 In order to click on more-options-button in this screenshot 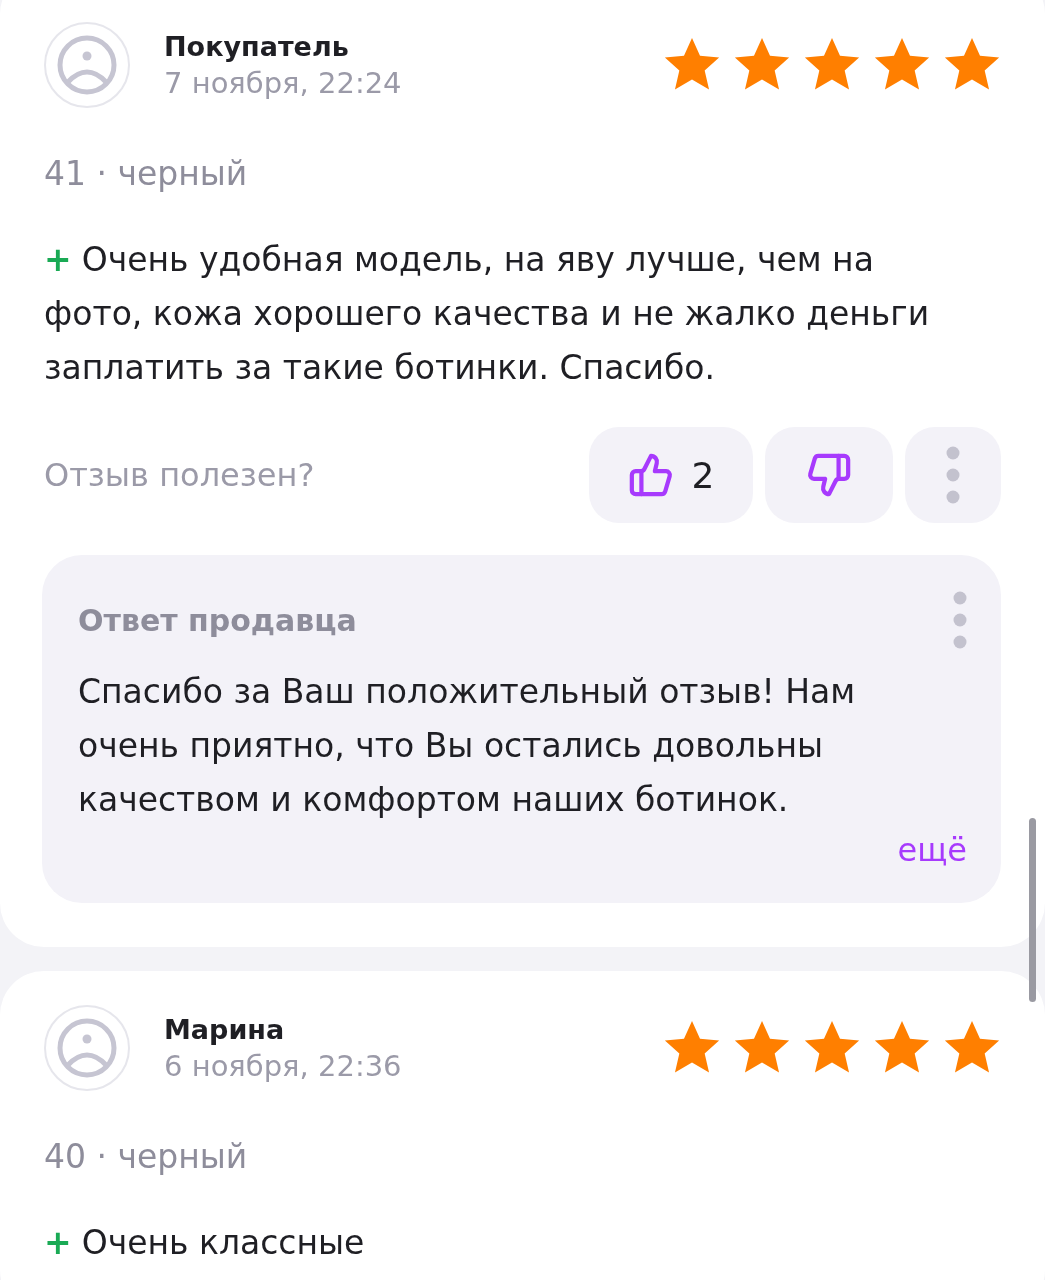, I will do `click(953, 475)`.